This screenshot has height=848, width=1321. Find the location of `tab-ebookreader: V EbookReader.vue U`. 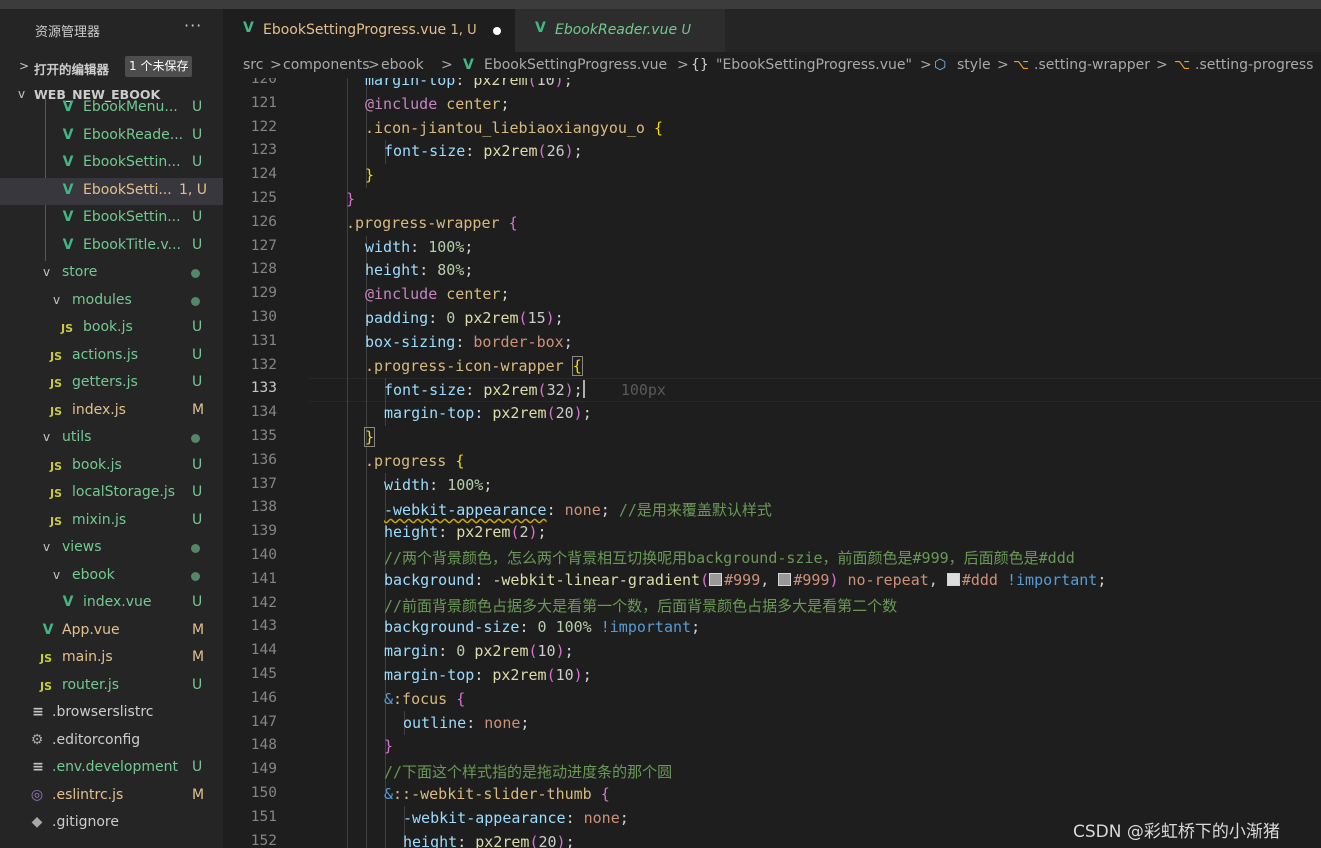

tab-ebookreader: V EbookReader.vue U is located at coordinates (620, 30).